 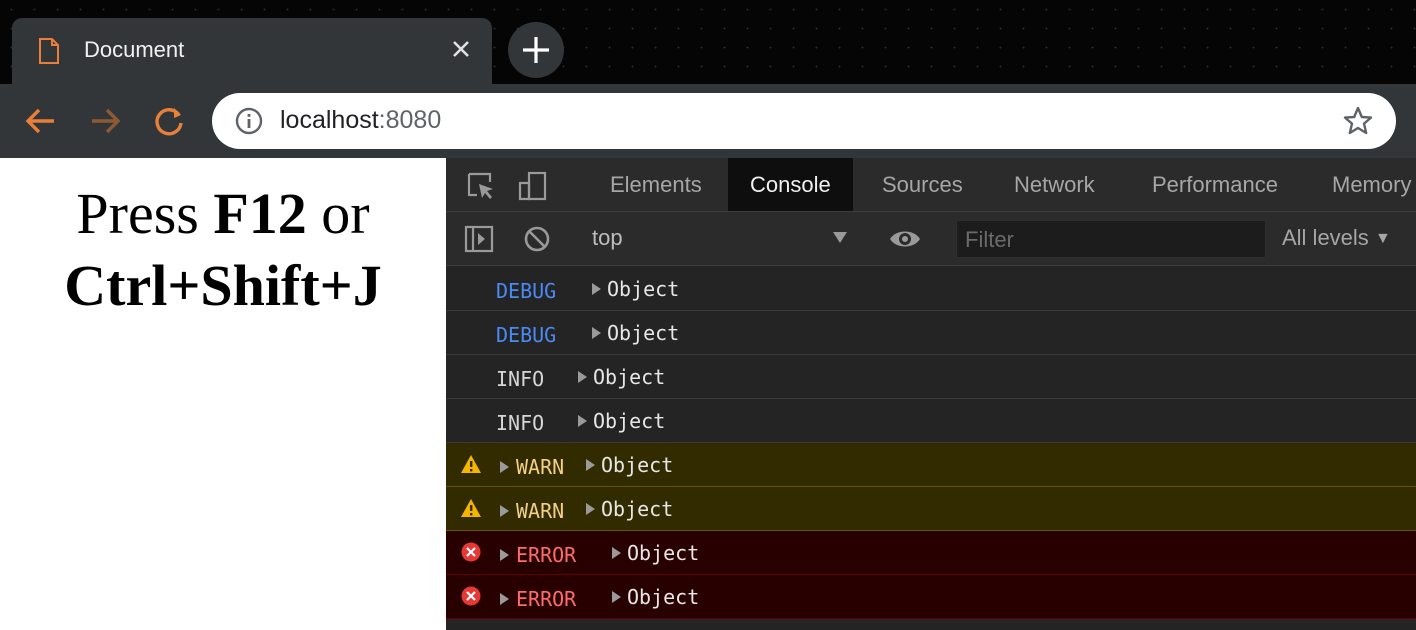 What do you see at coordinates (840, 237) in the screenshot?
I see `chevron-down-icon` at bounding box center [840, 237].